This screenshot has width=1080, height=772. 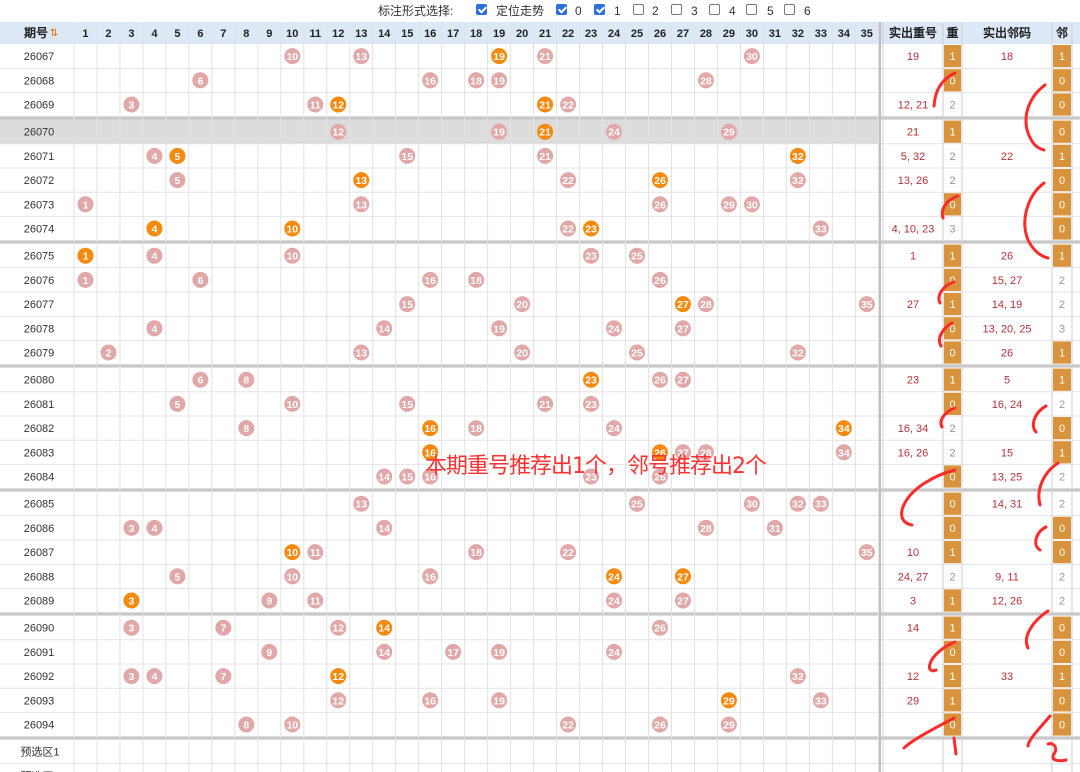 I want to click on number-ball-label: 7, so click(x=223, y=677).